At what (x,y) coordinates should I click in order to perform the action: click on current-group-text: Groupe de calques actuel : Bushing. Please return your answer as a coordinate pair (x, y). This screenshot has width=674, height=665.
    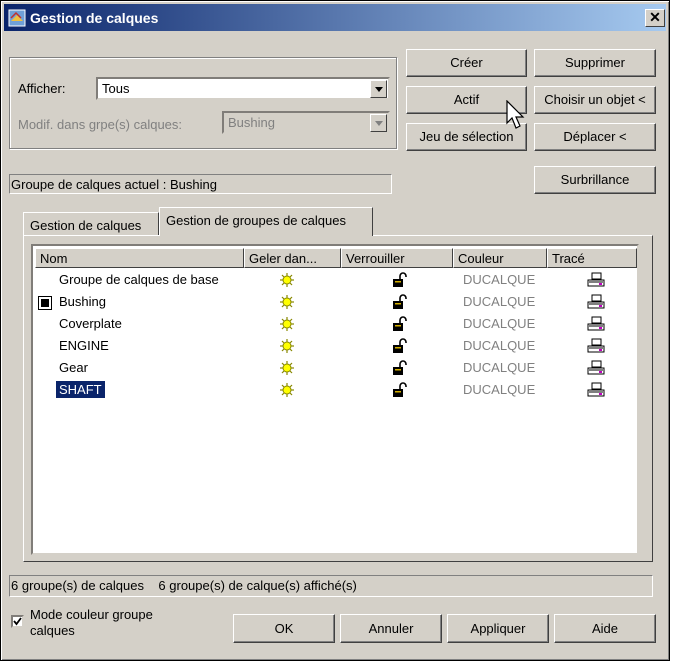
    Looking at the image, I should click on (114, 184).